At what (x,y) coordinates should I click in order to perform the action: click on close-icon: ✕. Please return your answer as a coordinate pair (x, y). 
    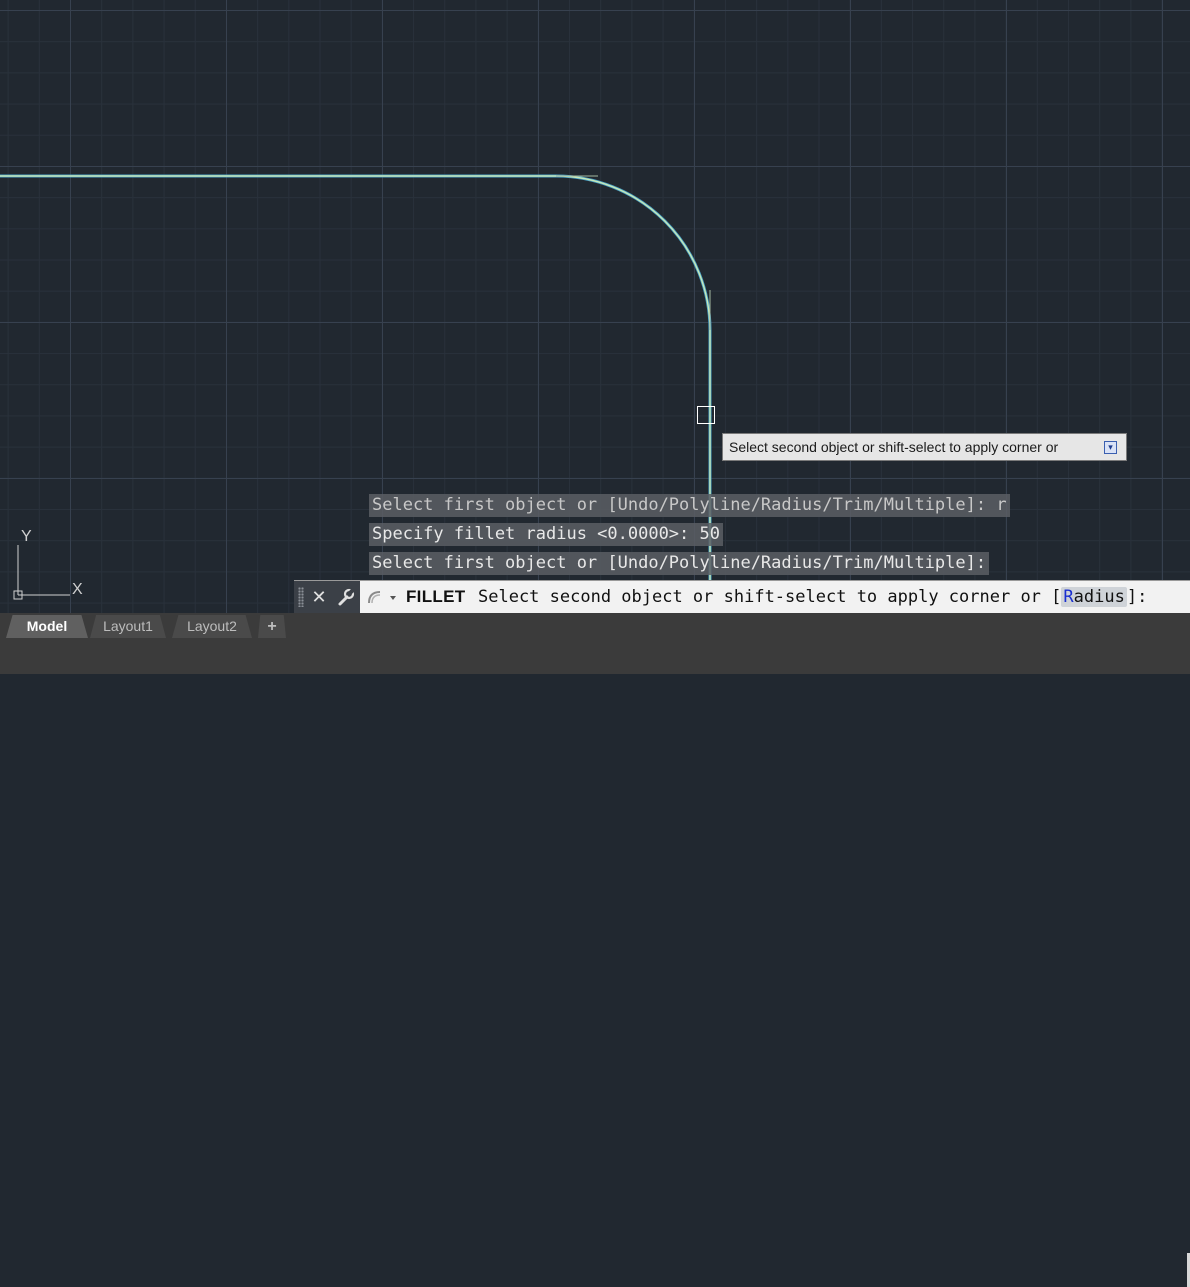
    Looking at the image, I should click on (319, 597).